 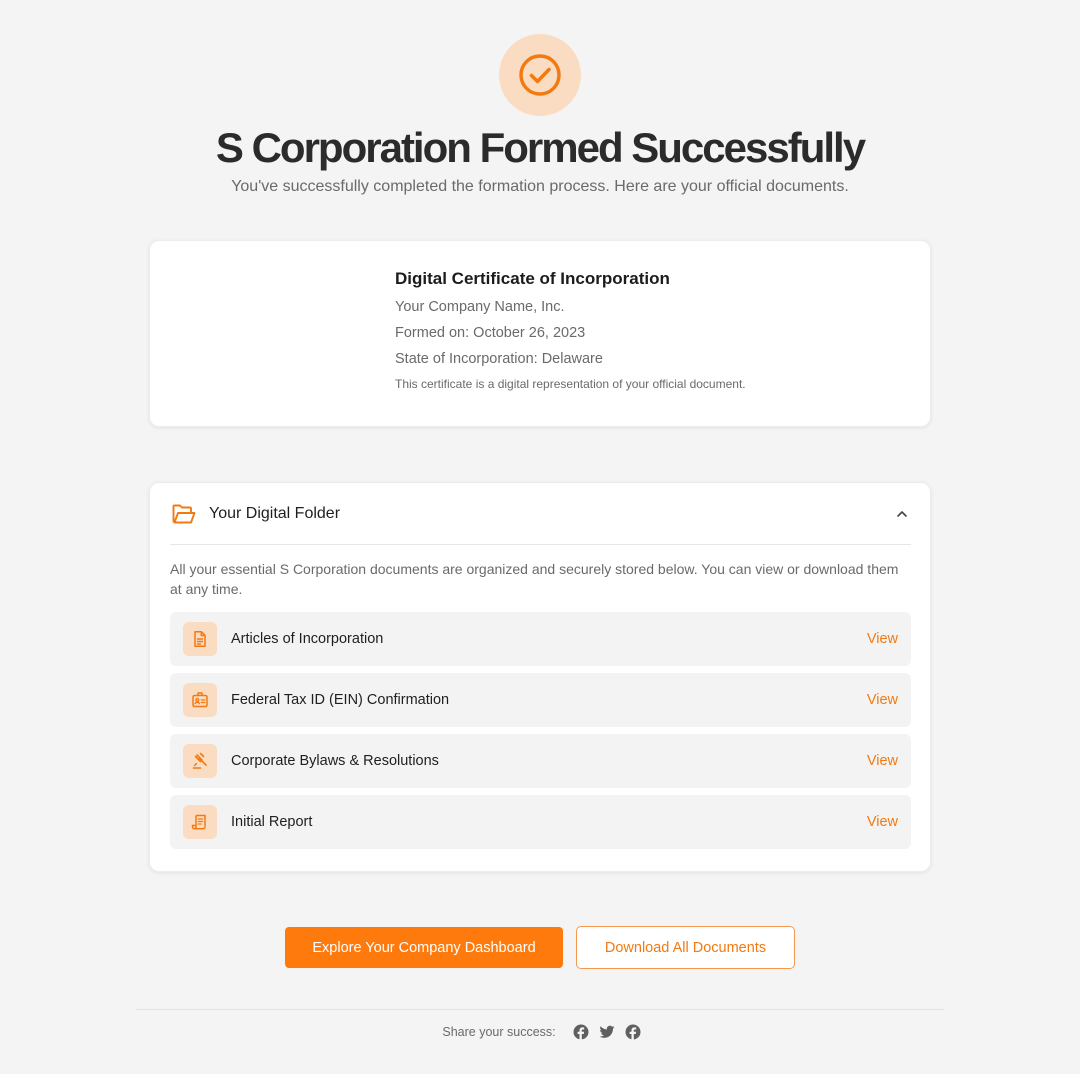 I want to click on digital-folder-header: Your Digital Folder, so click(x=540, y=514).